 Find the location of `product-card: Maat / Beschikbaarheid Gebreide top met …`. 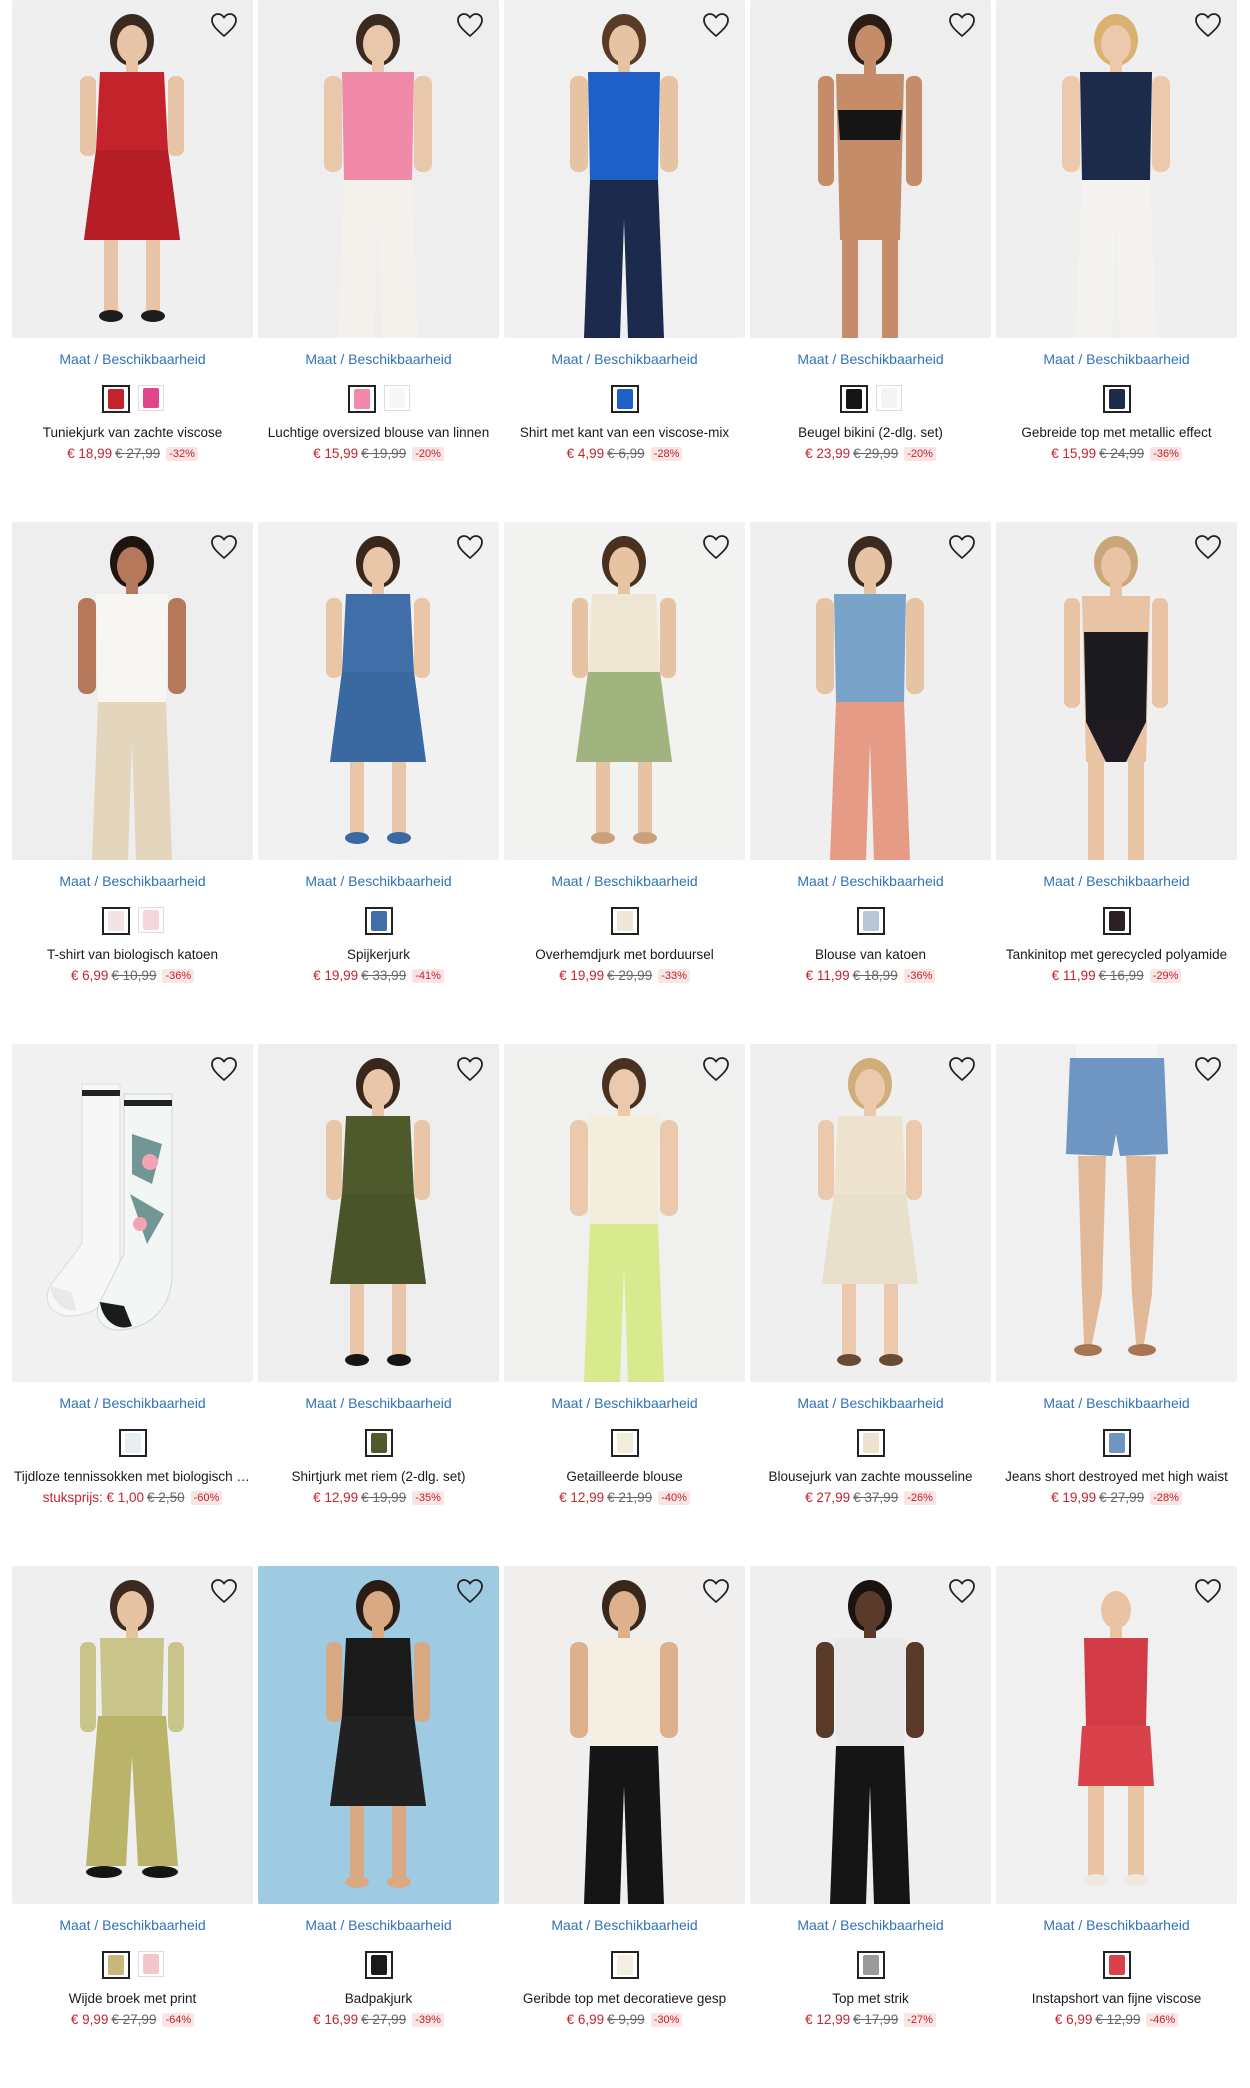

product-card: Maat / Beschikbaarheid Gebreide top met … is located at coordinates (1116, 261).